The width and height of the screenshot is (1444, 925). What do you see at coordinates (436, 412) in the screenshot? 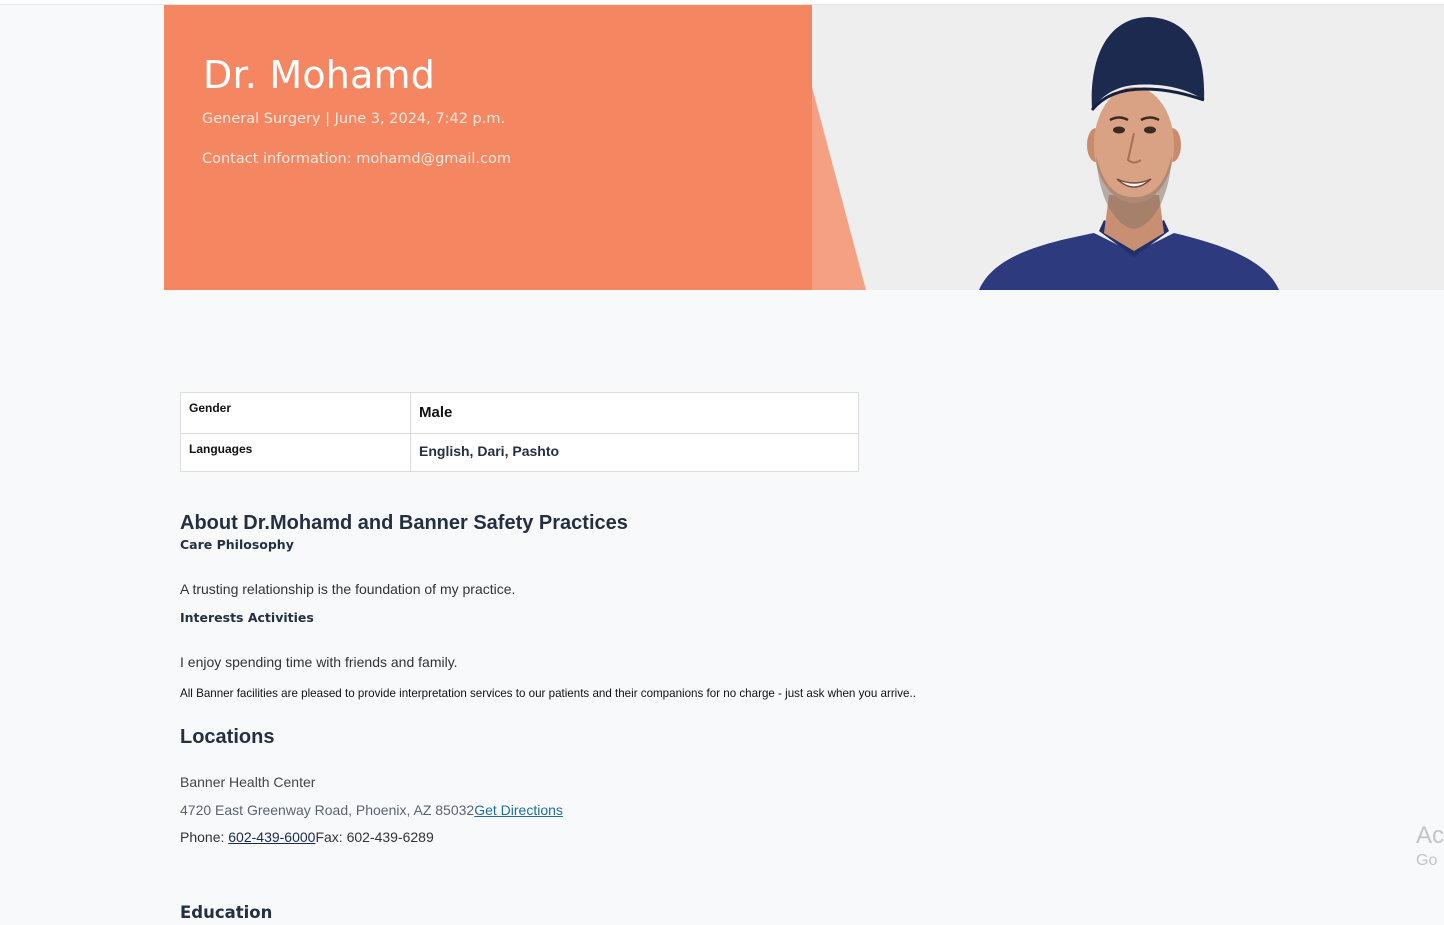
I see `gender-value: Male` at bounding box center [436, 412].